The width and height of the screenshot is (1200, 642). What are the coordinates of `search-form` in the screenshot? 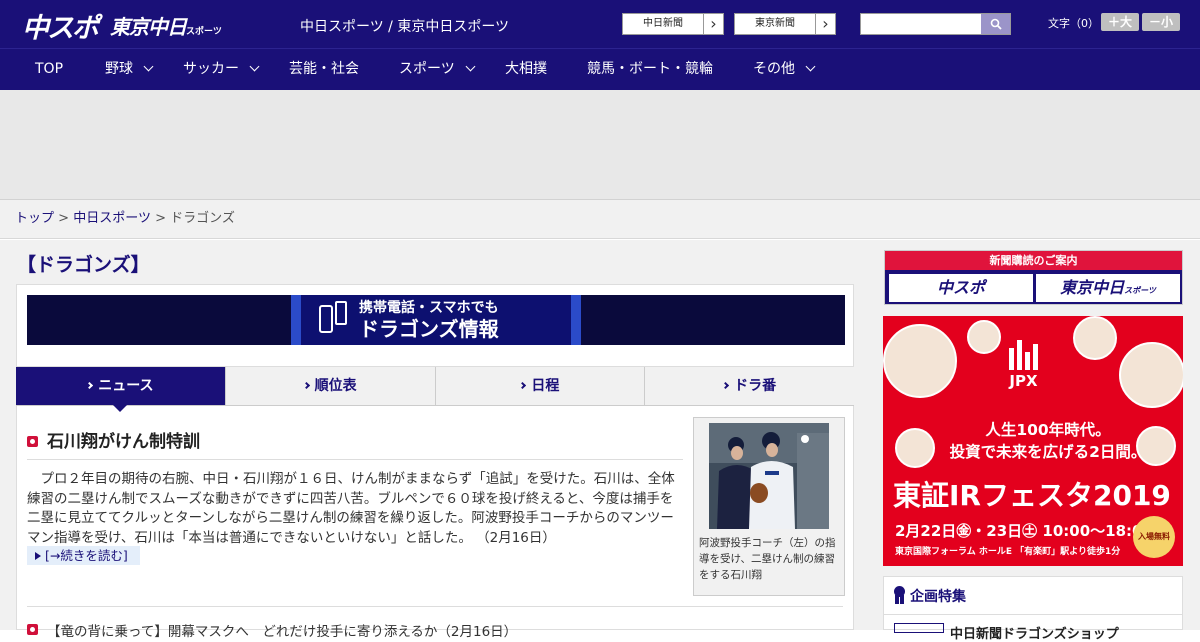 It's located at (935, 24).